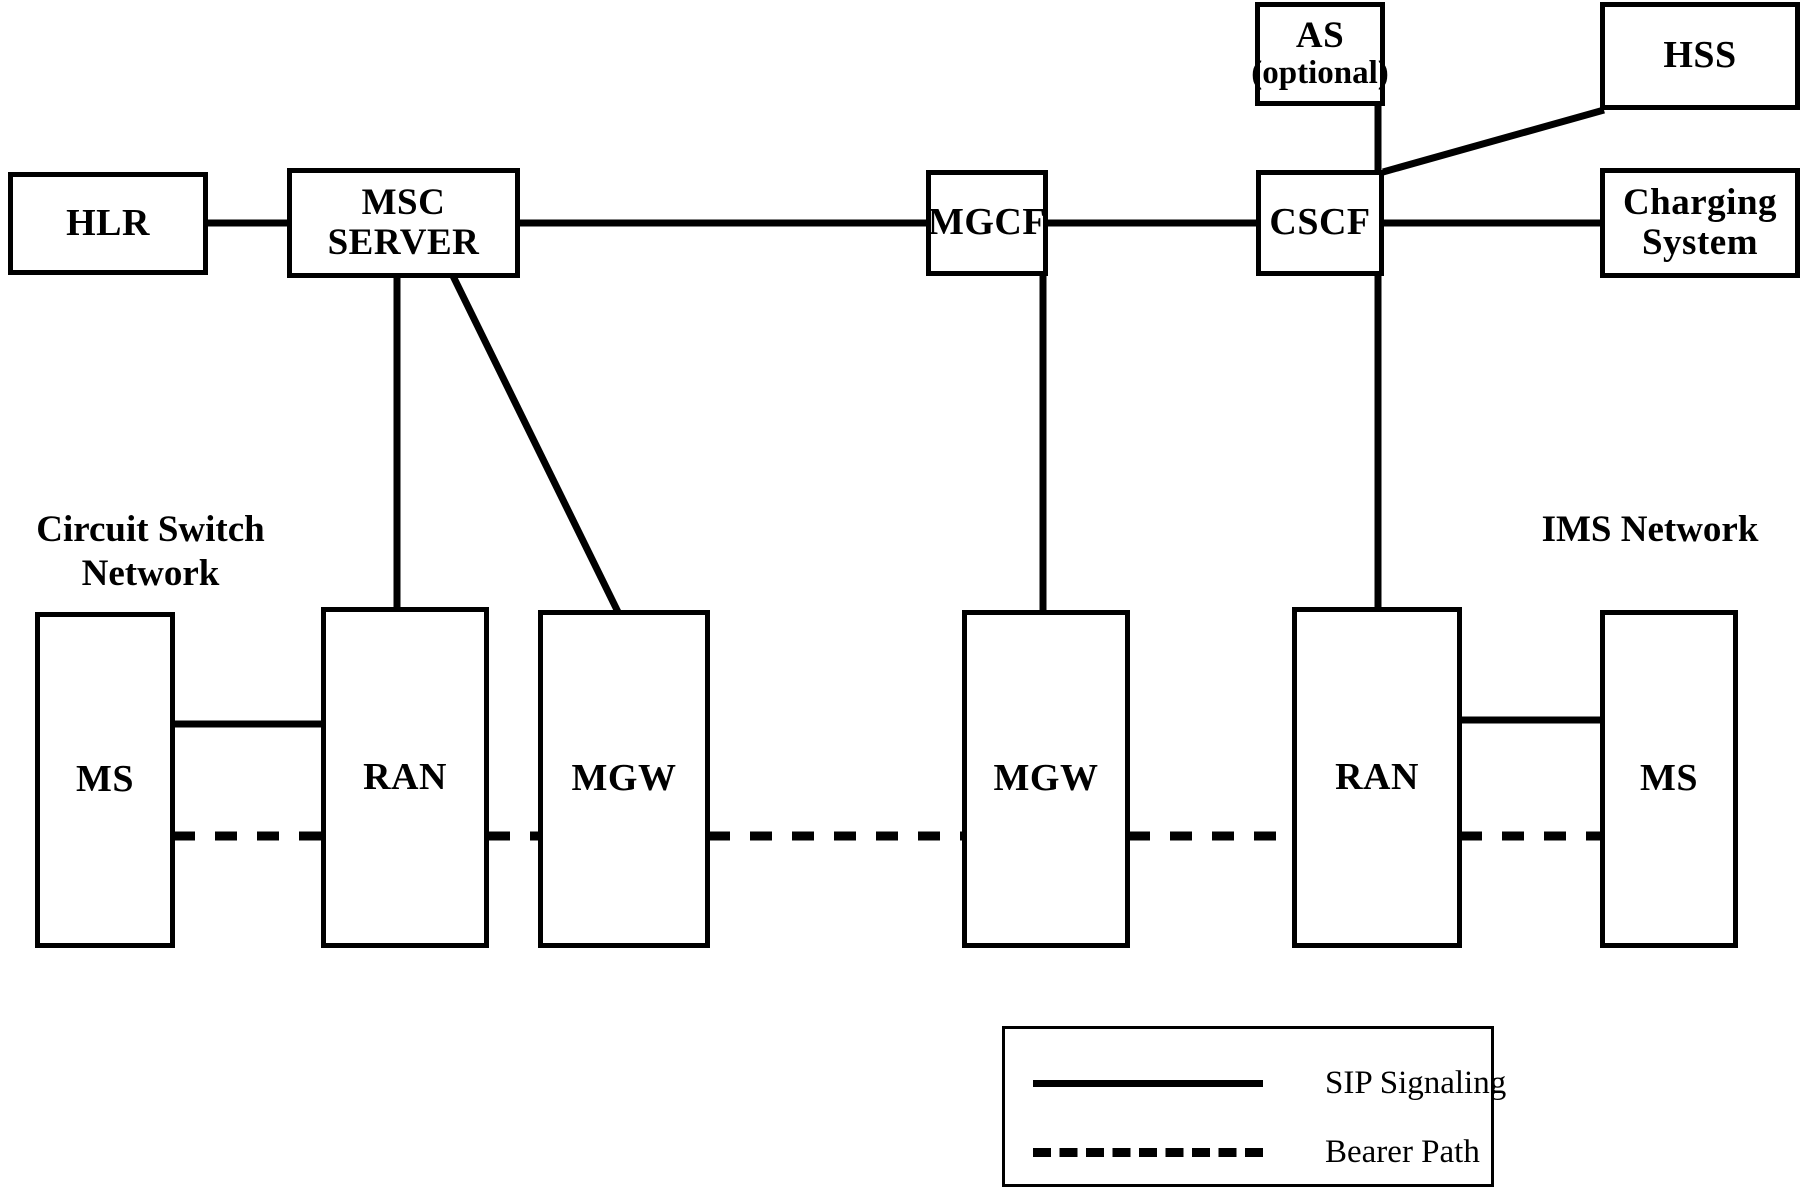  Describe the element at coordinates (1402, 1152) in the screenshot. I see `legend-label-bearer-path: Bearer Path` at that location.